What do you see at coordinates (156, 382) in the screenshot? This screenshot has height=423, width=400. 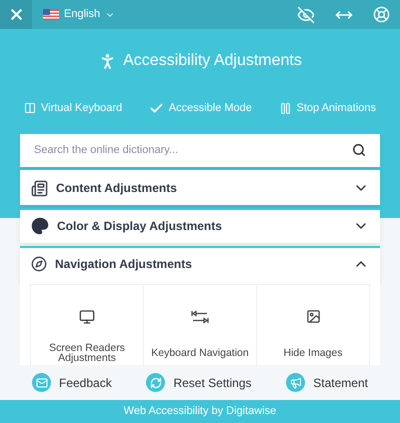 I see `refresh-icon` at bounding box center [156, 382].